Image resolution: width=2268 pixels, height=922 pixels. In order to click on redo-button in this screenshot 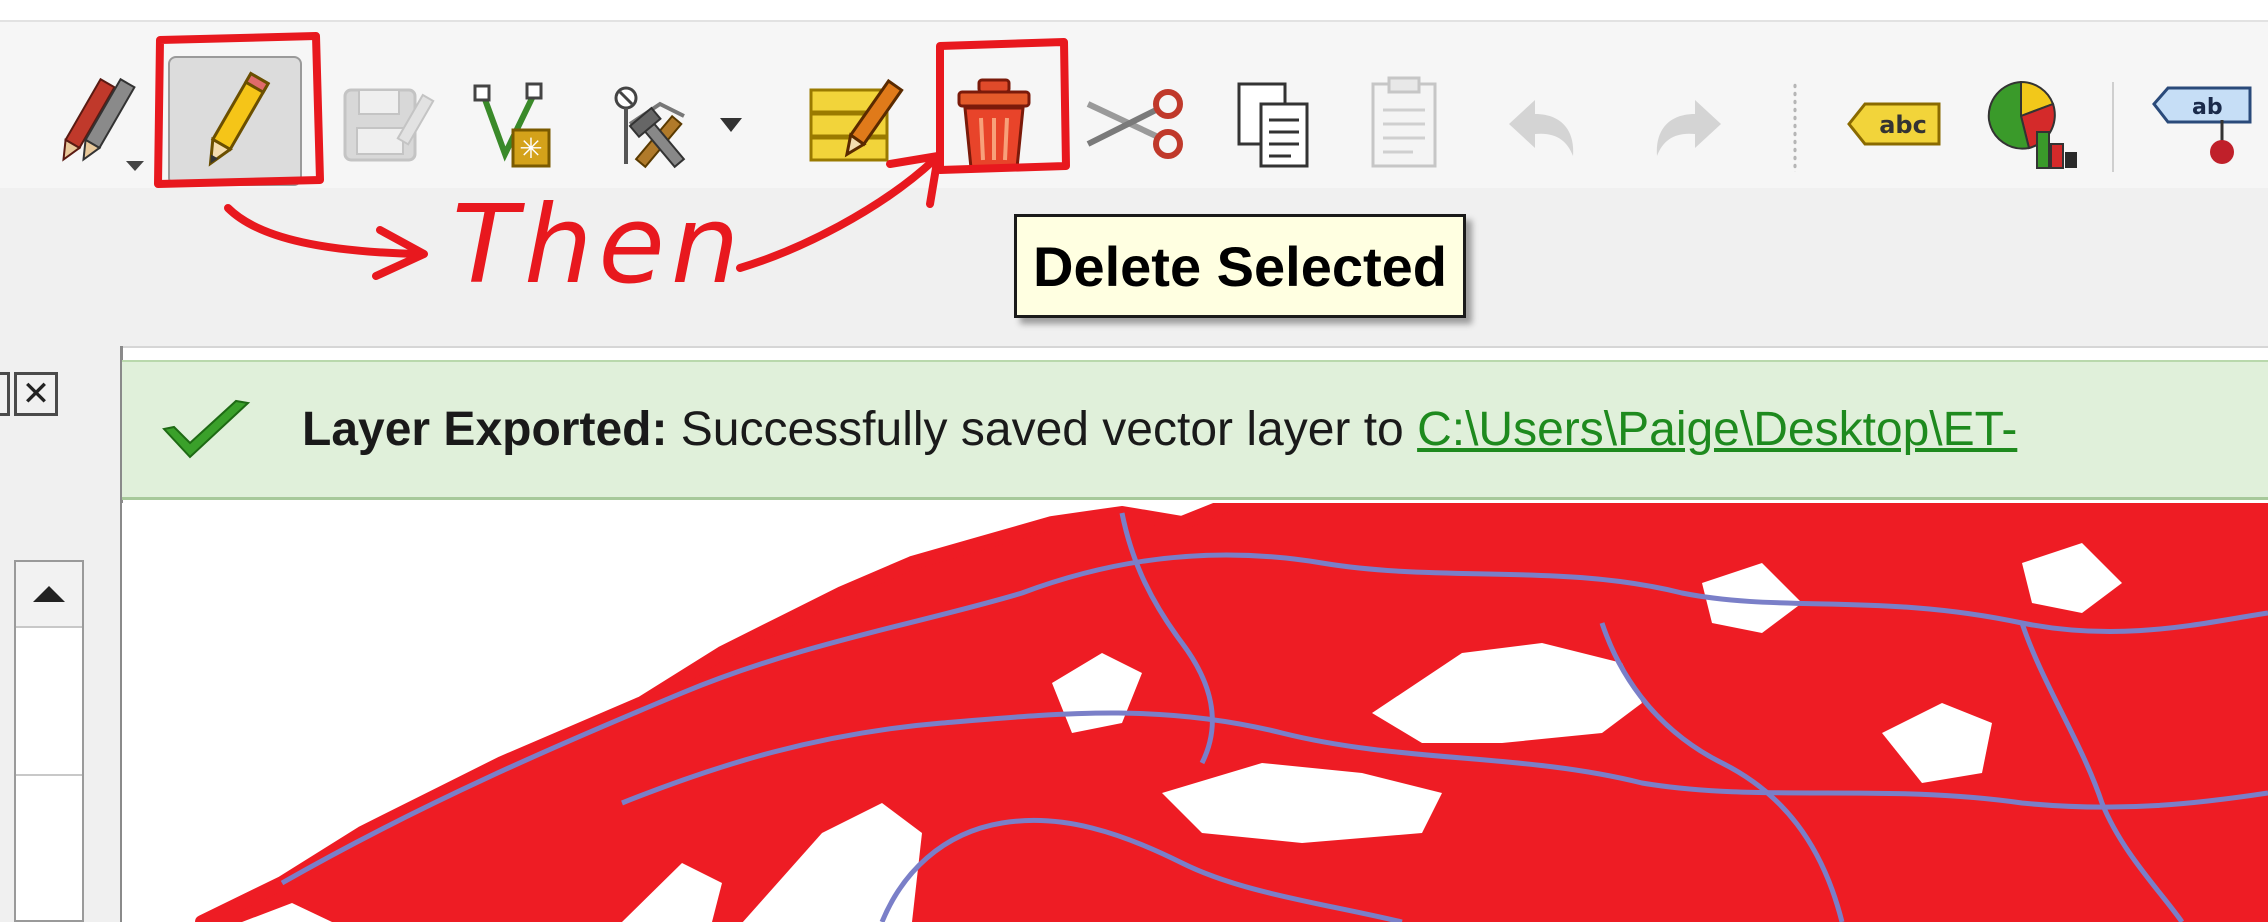, I will do `click(1685, 124)`.